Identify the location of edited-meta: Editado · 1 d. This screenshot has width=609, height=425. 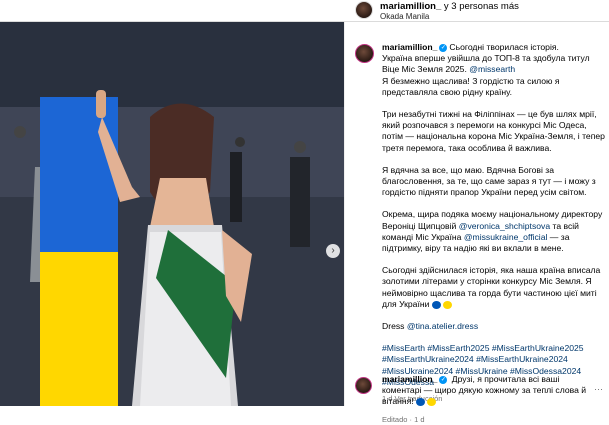
(403, 420).